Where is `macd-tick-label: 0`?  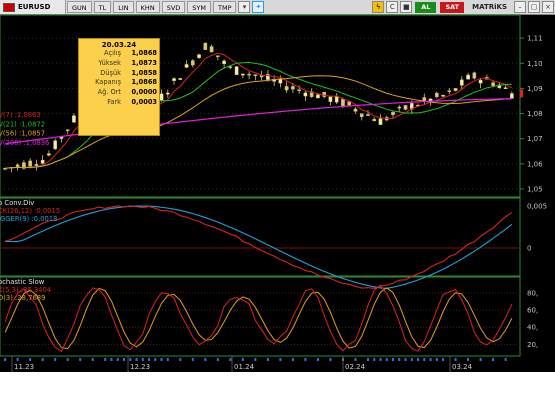 macd-tick-label: 0 is located at coordinates (529, 249).